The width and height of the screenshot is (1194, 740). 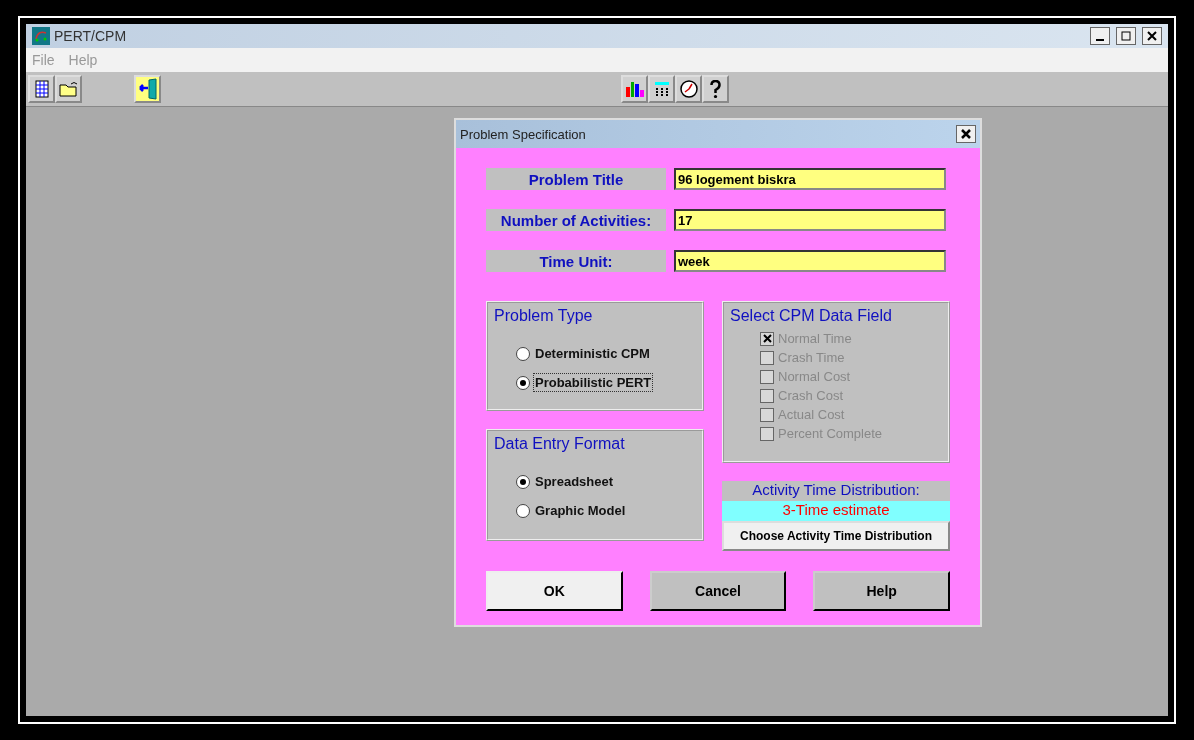 What do you see at coordinates (91, 36) in the screenshot?
I see `window-title: PERT/CPM` at bounding box center [91, 36].